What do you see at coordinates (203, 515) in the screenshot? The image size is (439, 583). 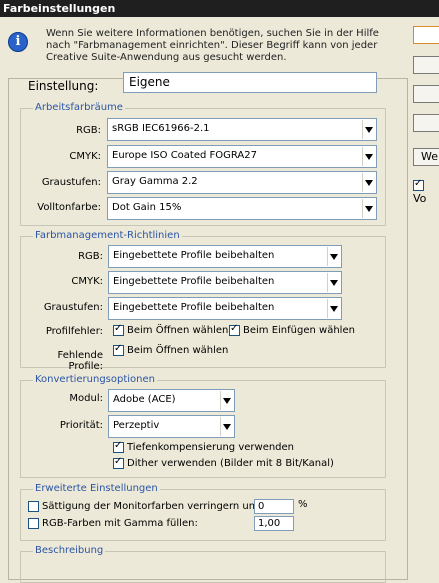 I see `advanced-group` at bounding box center [203, 515].